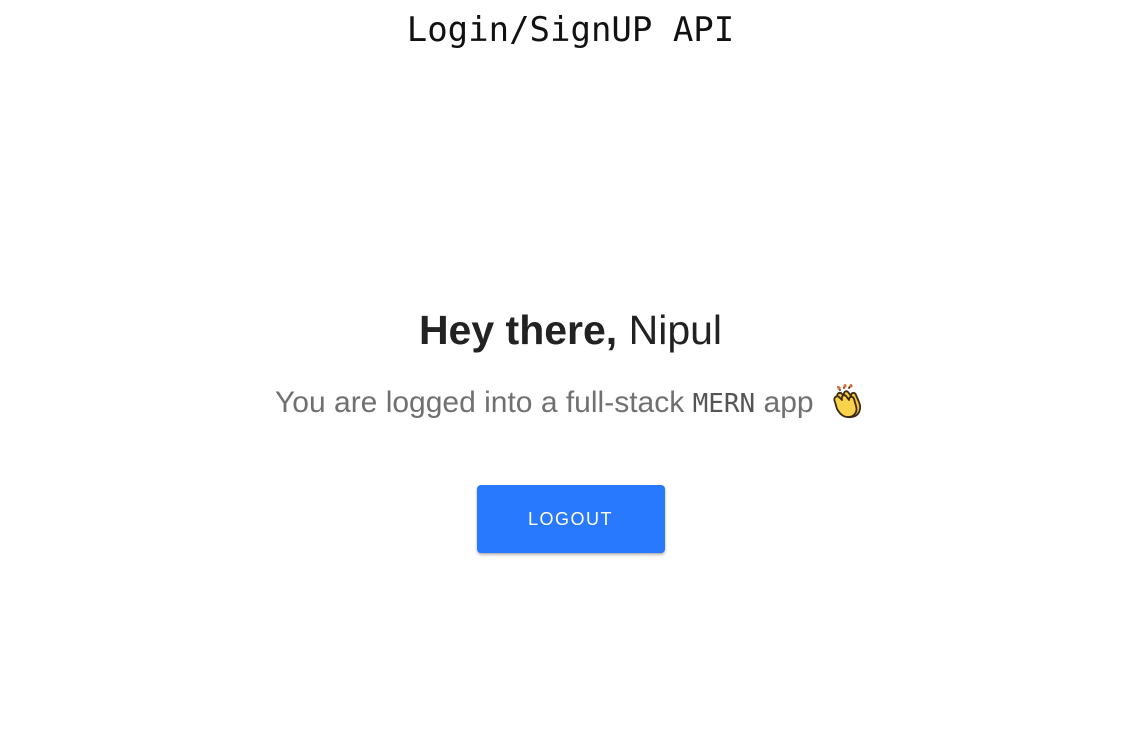 The image size is (1141, 734). Describe the element at coordinates (570, 519) in the screenshot. I see `logout-button: LOGOUT` at that location.